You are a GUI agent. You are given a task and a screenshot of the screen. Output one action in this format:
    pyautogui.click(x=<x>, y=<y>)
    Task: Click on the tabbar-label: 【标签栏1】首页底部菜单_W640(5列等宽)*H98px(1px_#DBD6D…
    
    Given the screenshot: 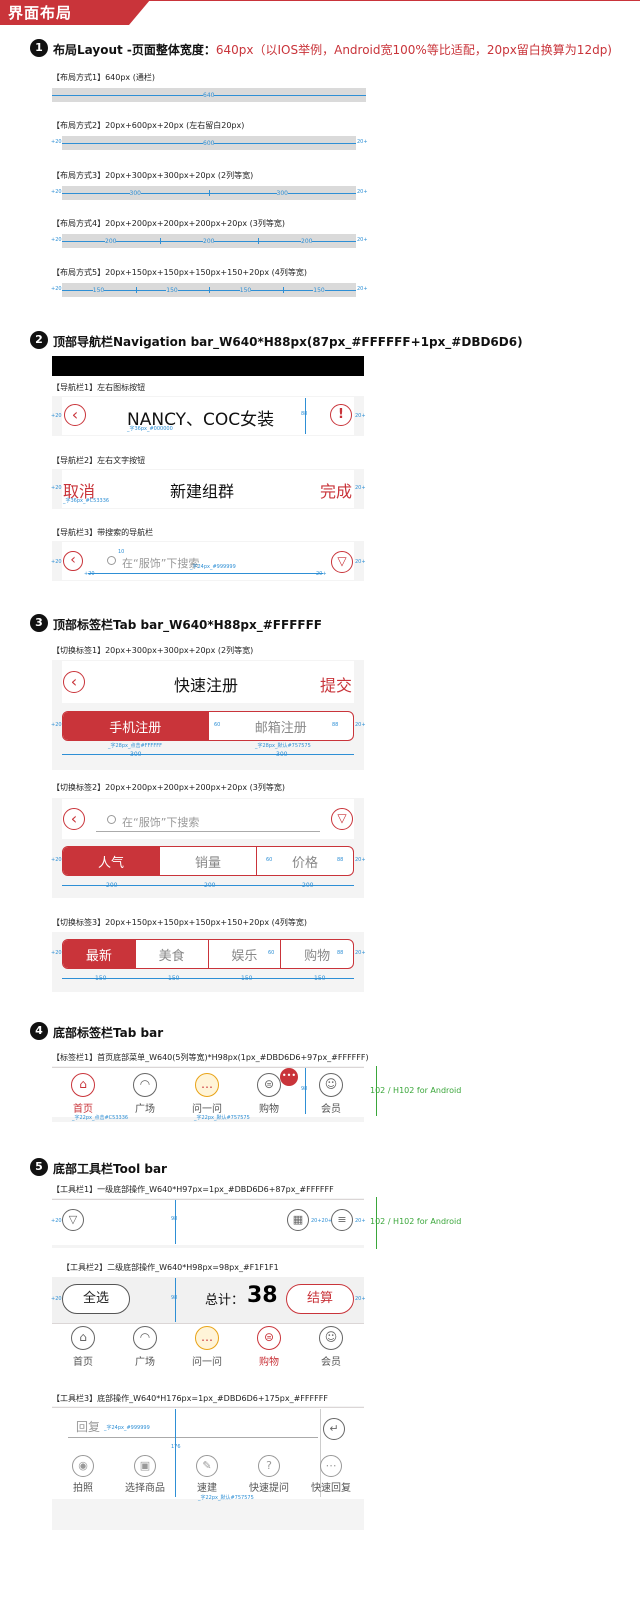 What is the action you would take?
    pyautogui.click(x=210, y=1057)
    